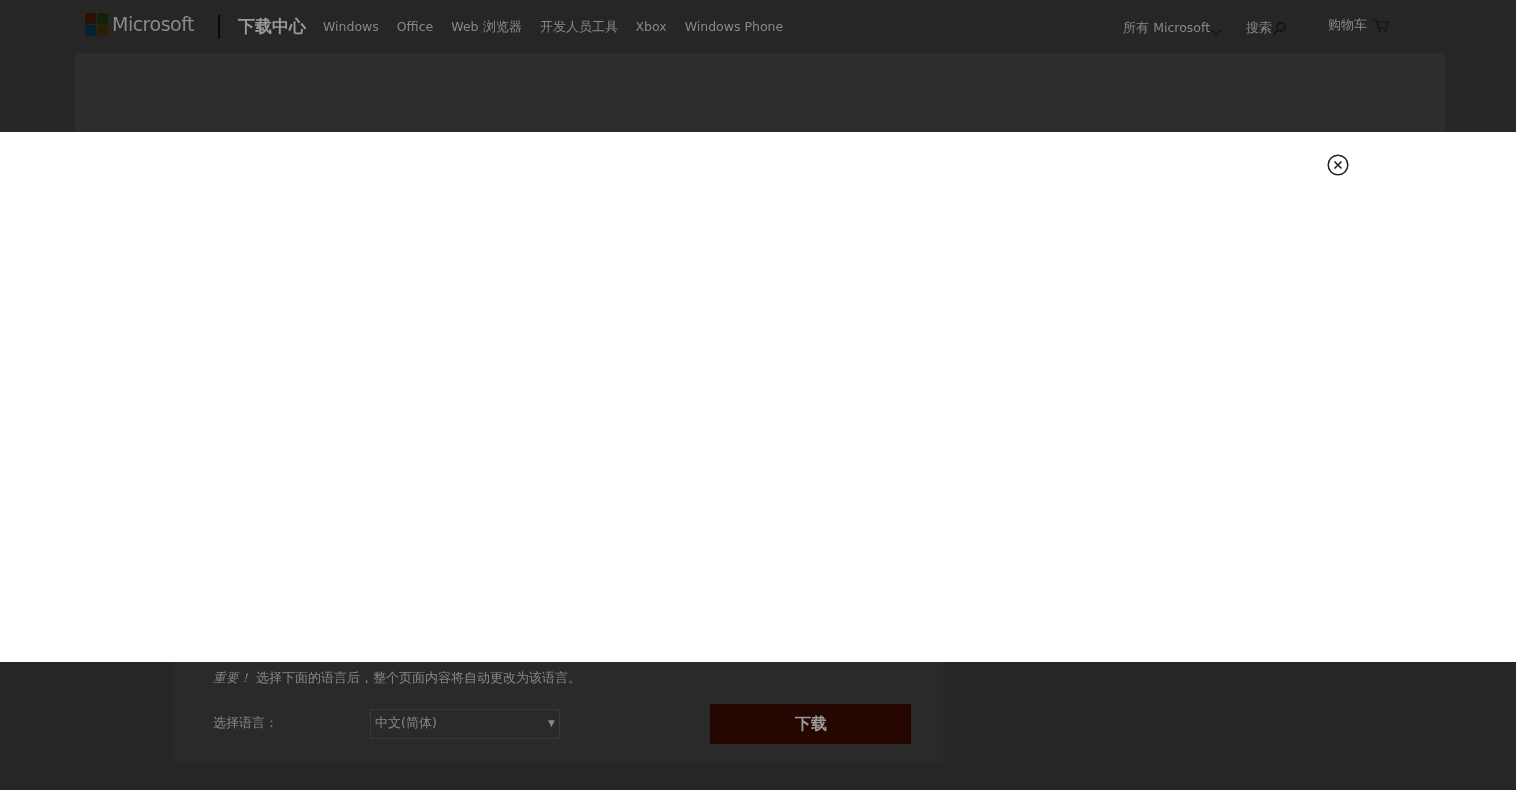  What do you see at coordinates (465, 723) in the screenshot?
I see `language-select: 中文(简体) ▼` at bounding box center [465, 723].